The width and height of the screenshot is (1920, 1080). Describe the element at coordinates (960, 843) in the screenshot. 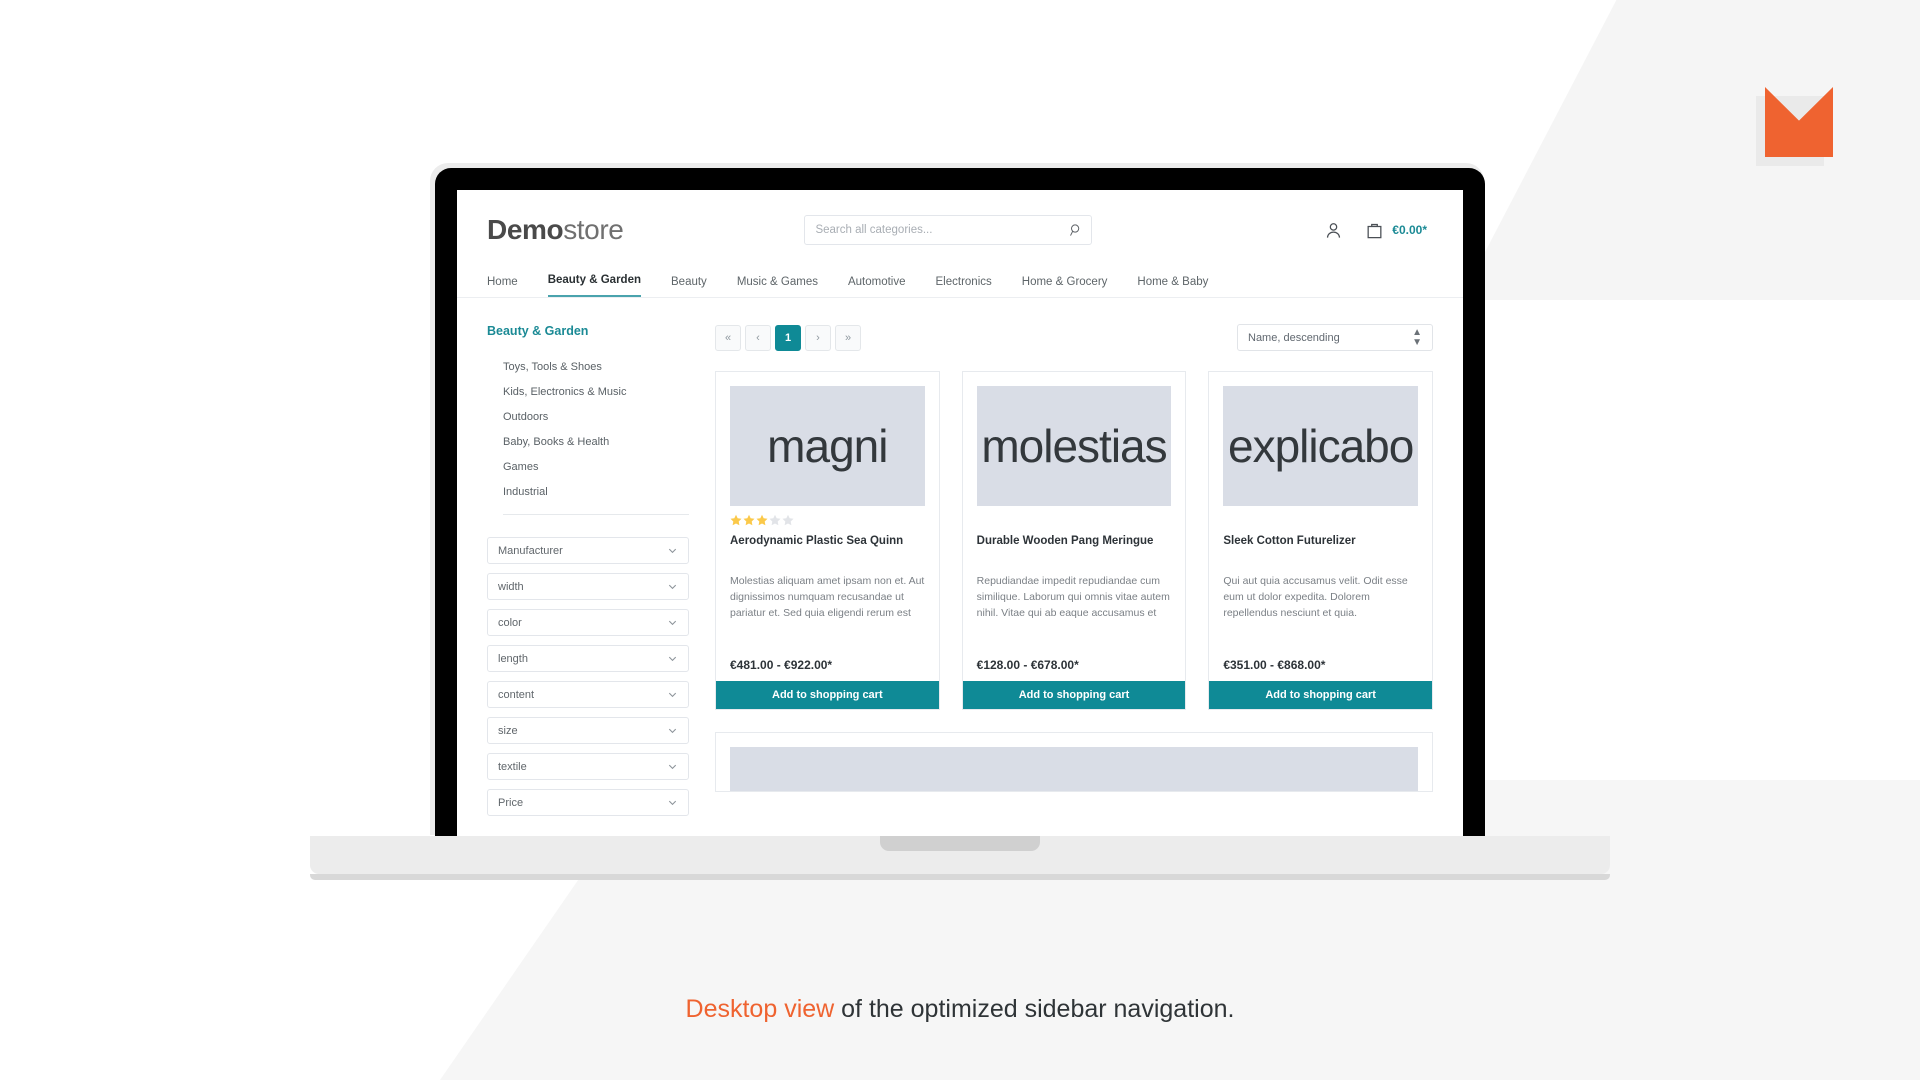

I see `laptop-trackpad-notch` at that location.